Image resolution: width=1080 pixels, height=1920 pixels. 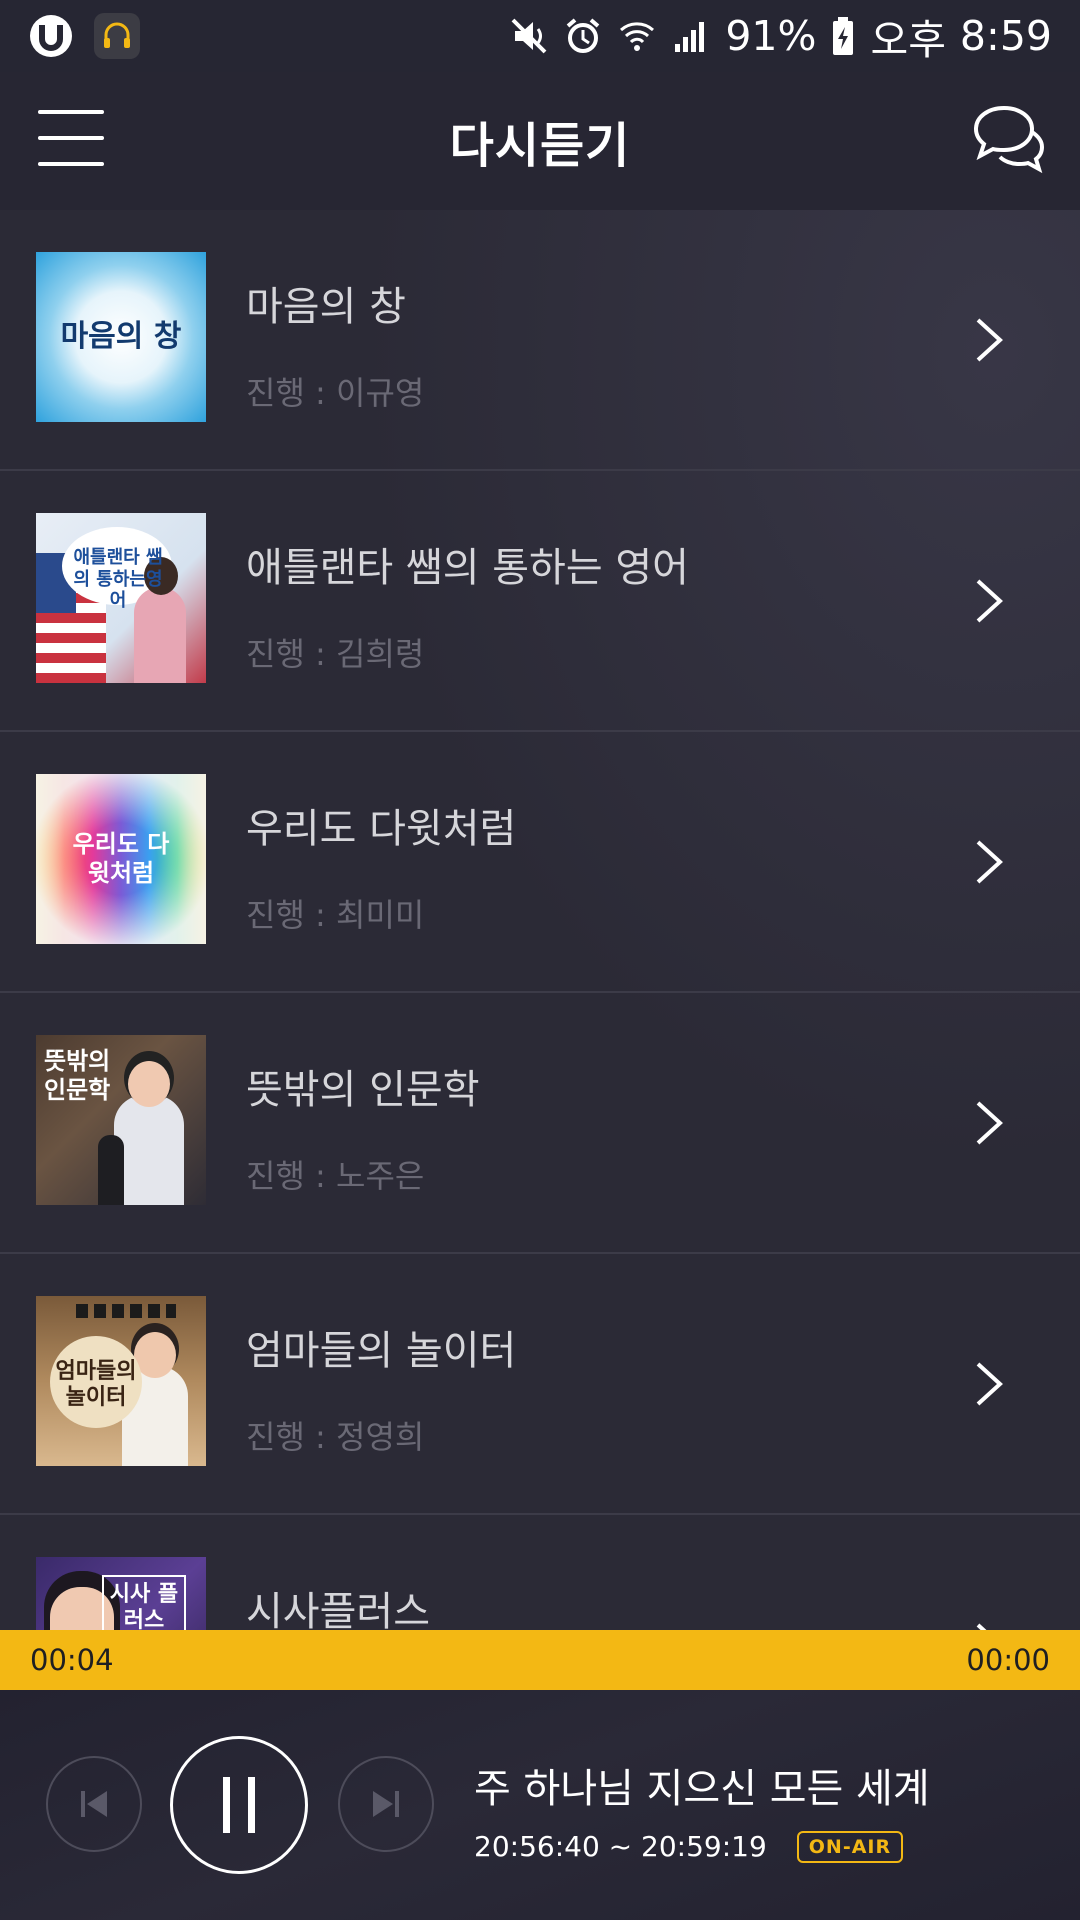 I want to click on on-air-badge: ON-AIR, so click(x=850, y=1846).